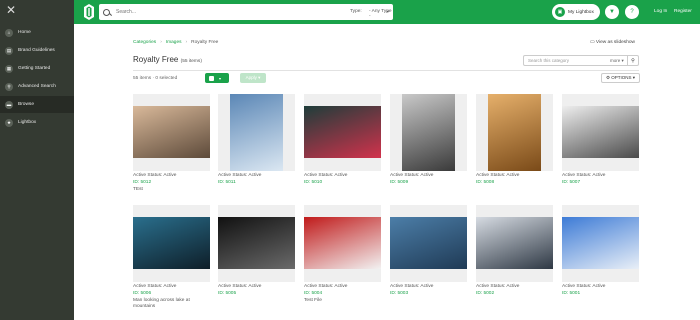 This screenshot has width=700, height=320. What do you see at coordinates (211, 78) in the screenshot?
I see `checkbox-icon` at bounding box center [211, 78].